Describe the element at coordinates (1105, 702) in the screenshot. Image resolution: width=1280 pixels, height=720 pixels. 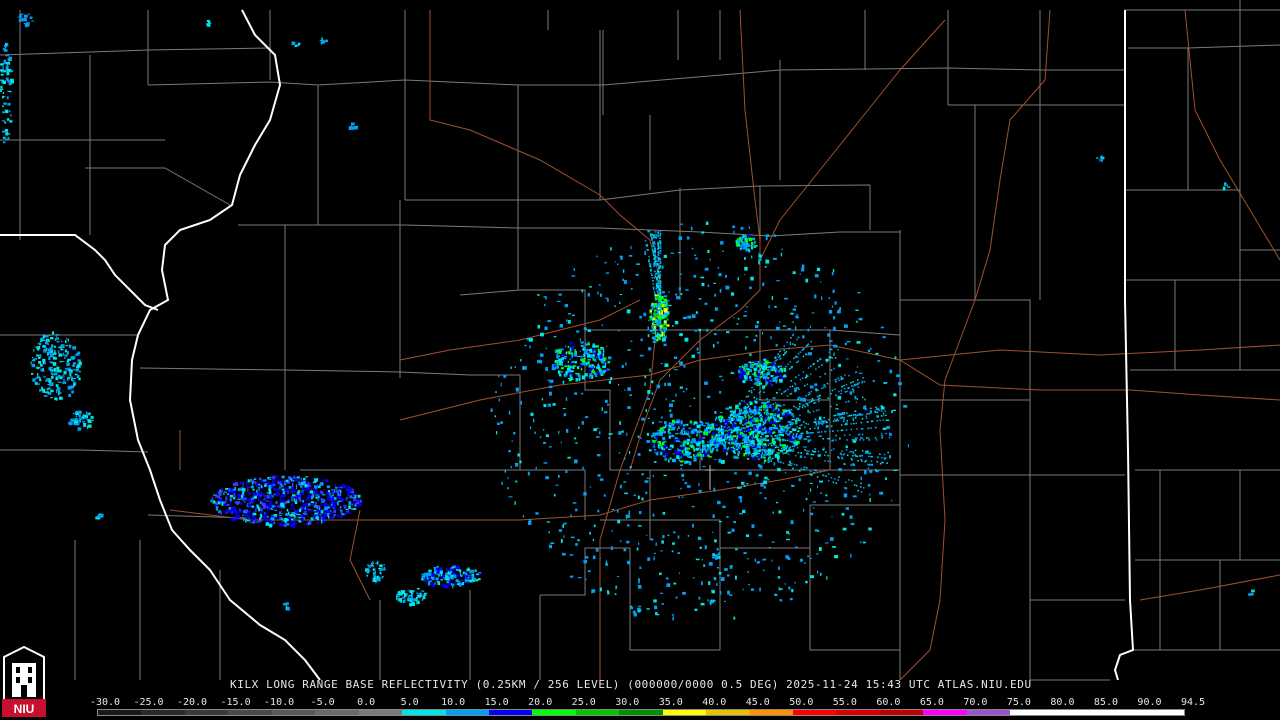
I see `scale-label: 85.0` at that location.